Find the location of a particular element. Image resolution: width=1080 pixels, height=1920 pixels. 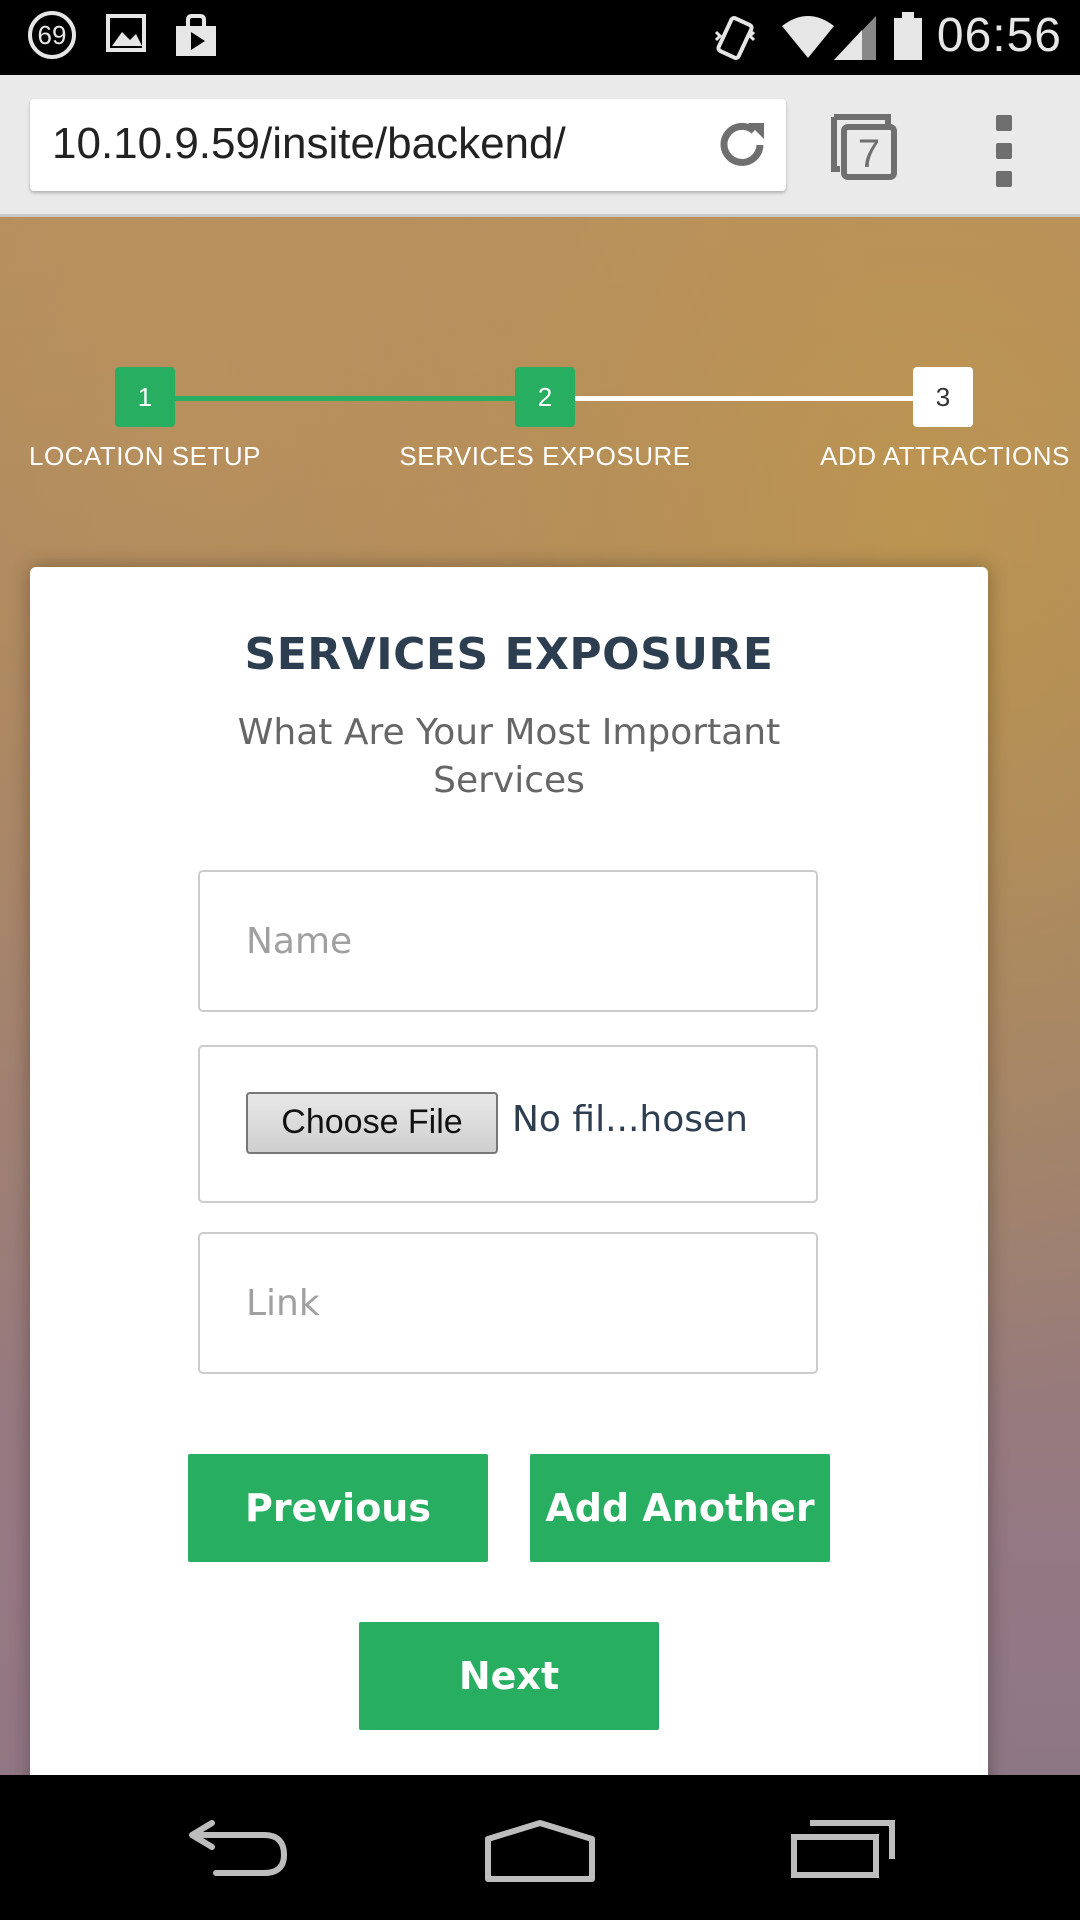

tabs-icon: 7 is located at coordinates (865, 147).